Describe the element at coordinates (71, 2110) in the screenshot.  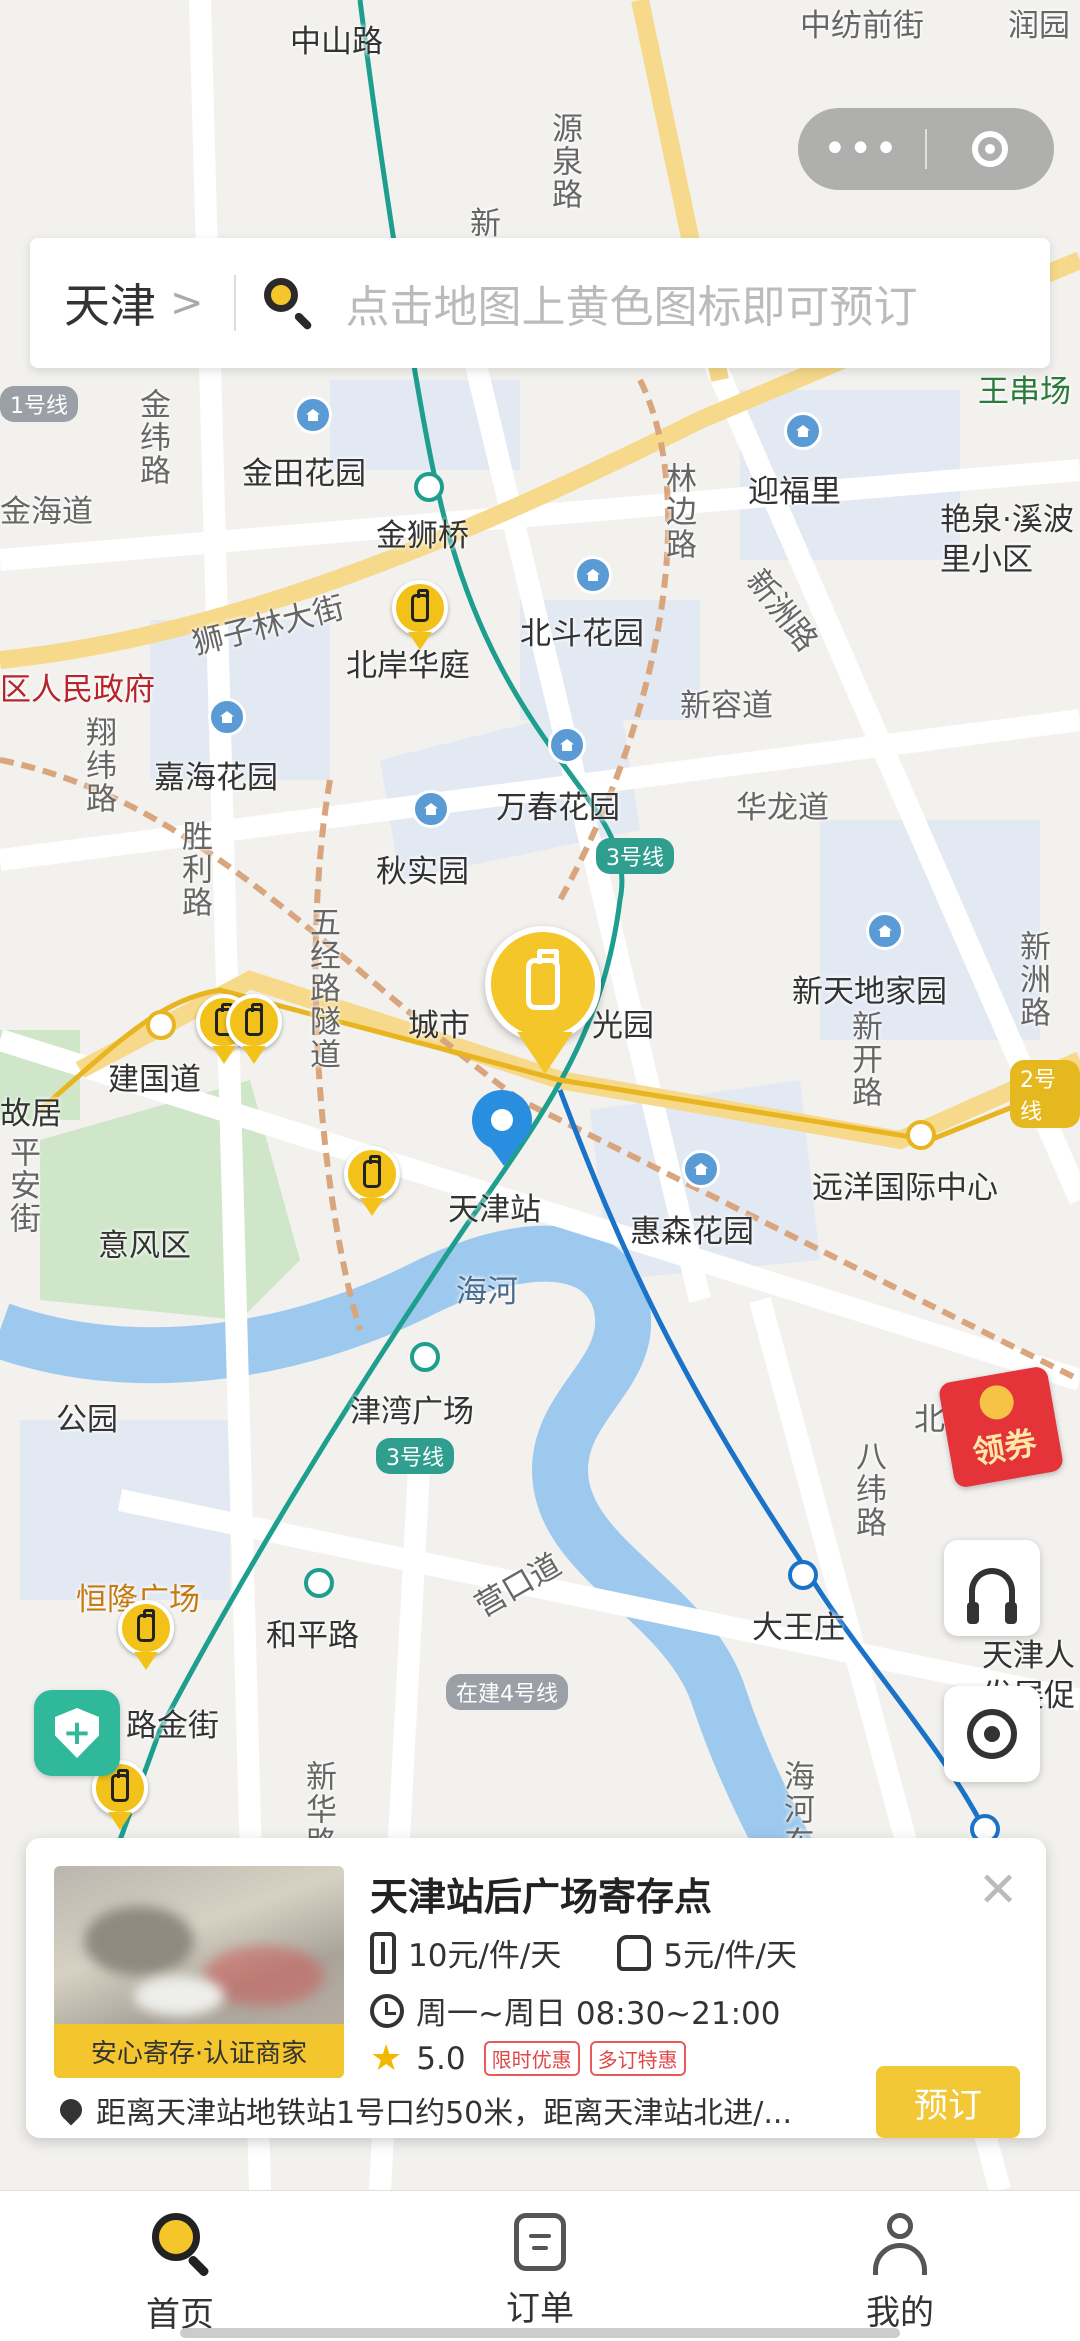
I see `location-pin-icon` at that location.